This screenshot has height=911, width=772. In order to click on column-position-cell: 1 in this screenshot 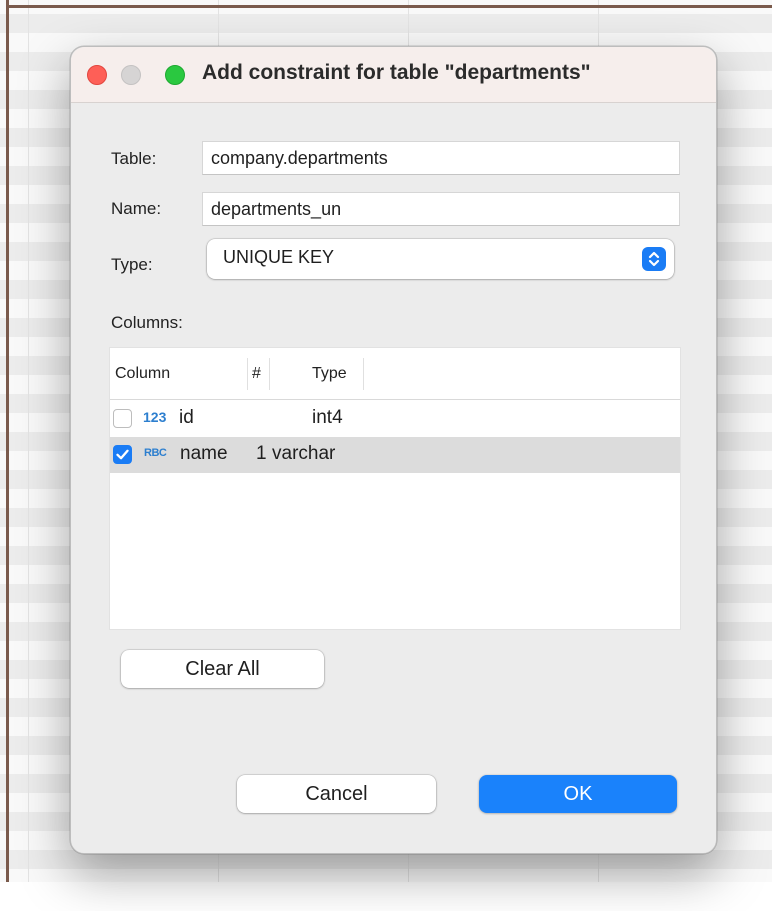, I will do `click(261, 453)`.